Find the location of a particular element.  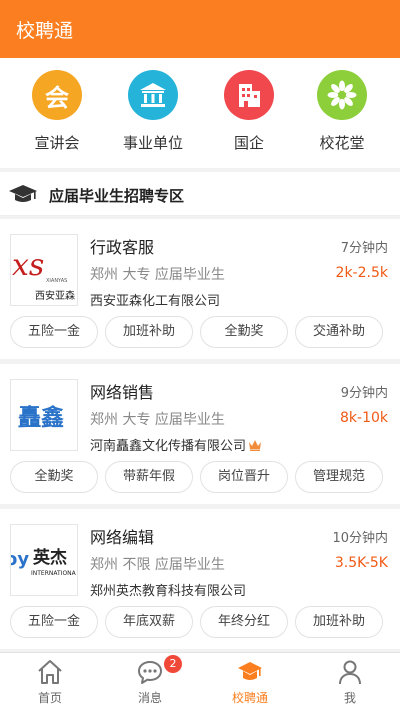

user-icon is located at coordinates (350, 672).